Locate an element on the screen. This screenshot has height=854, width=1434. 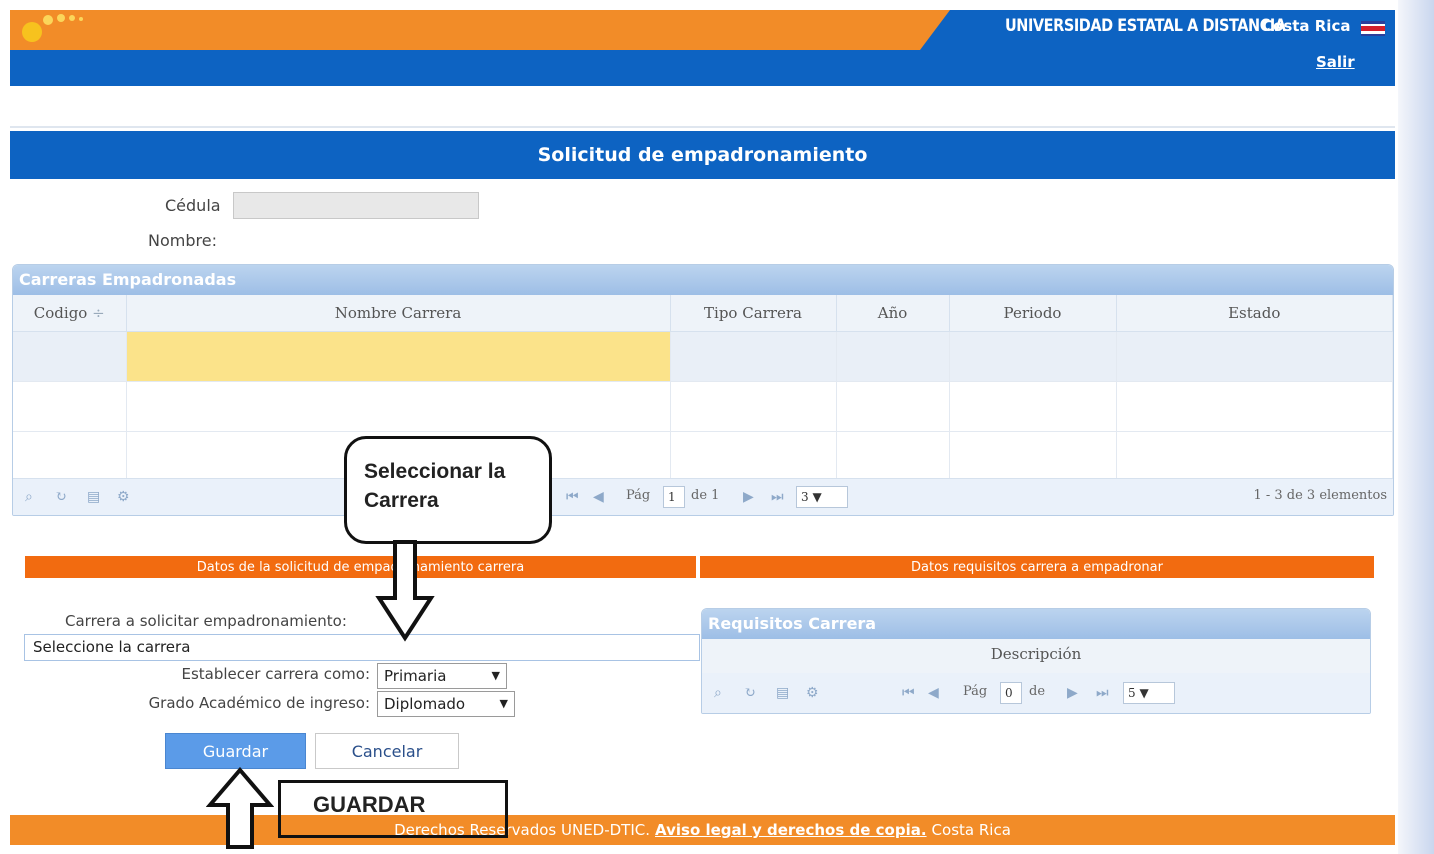
cancel-button: Cancelar is located at coordinates (387, 751).